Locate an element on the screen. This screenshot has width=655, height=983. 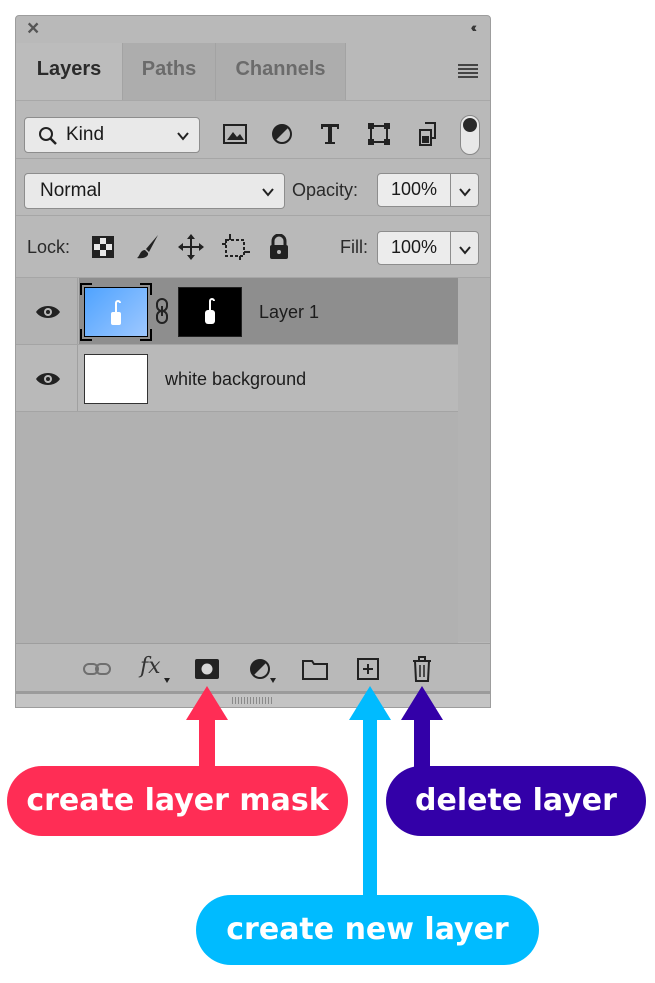
blend-mode-select: Normal is located at coordinates (154, 191).